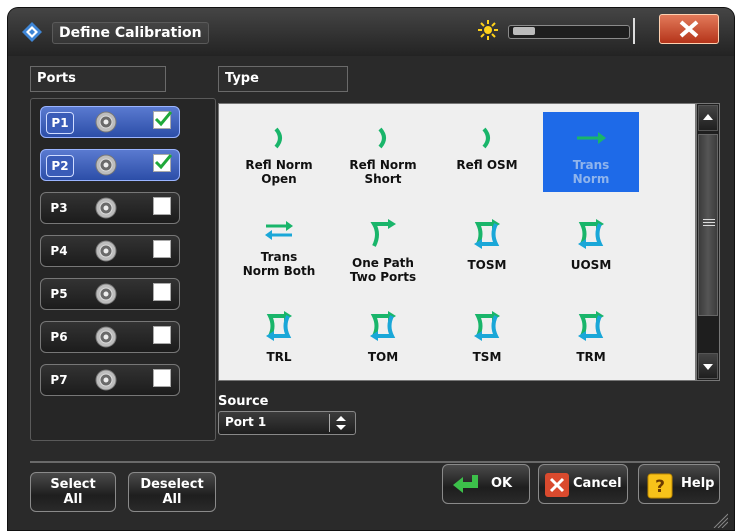 This screenshot has height=532, width=736. I want to click on cal-type-label-line1: Refl Norm, so click(279, 165).